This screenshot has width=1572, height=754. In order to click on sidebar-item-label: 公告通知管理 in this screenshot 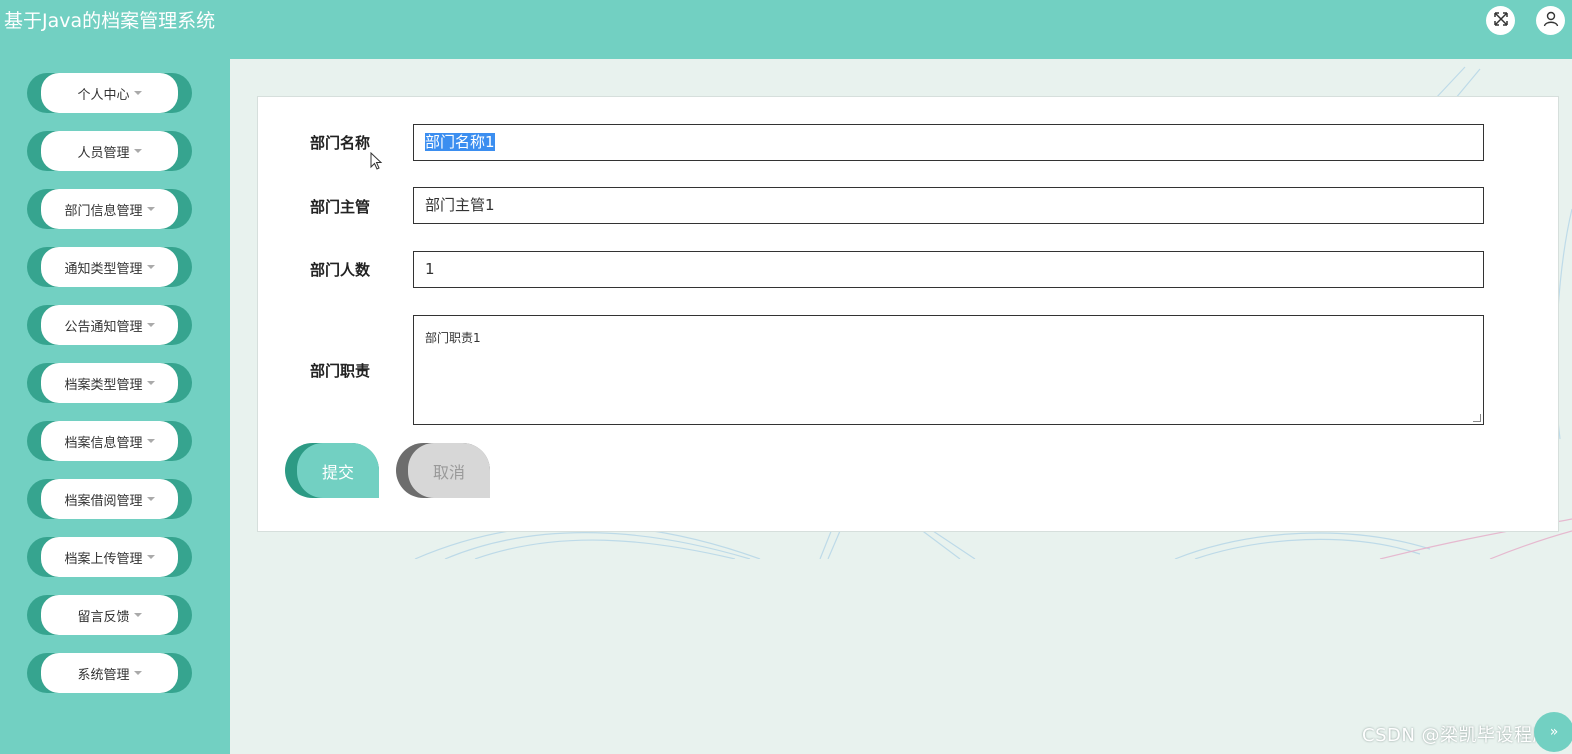, I will do `click(103, 327)`.